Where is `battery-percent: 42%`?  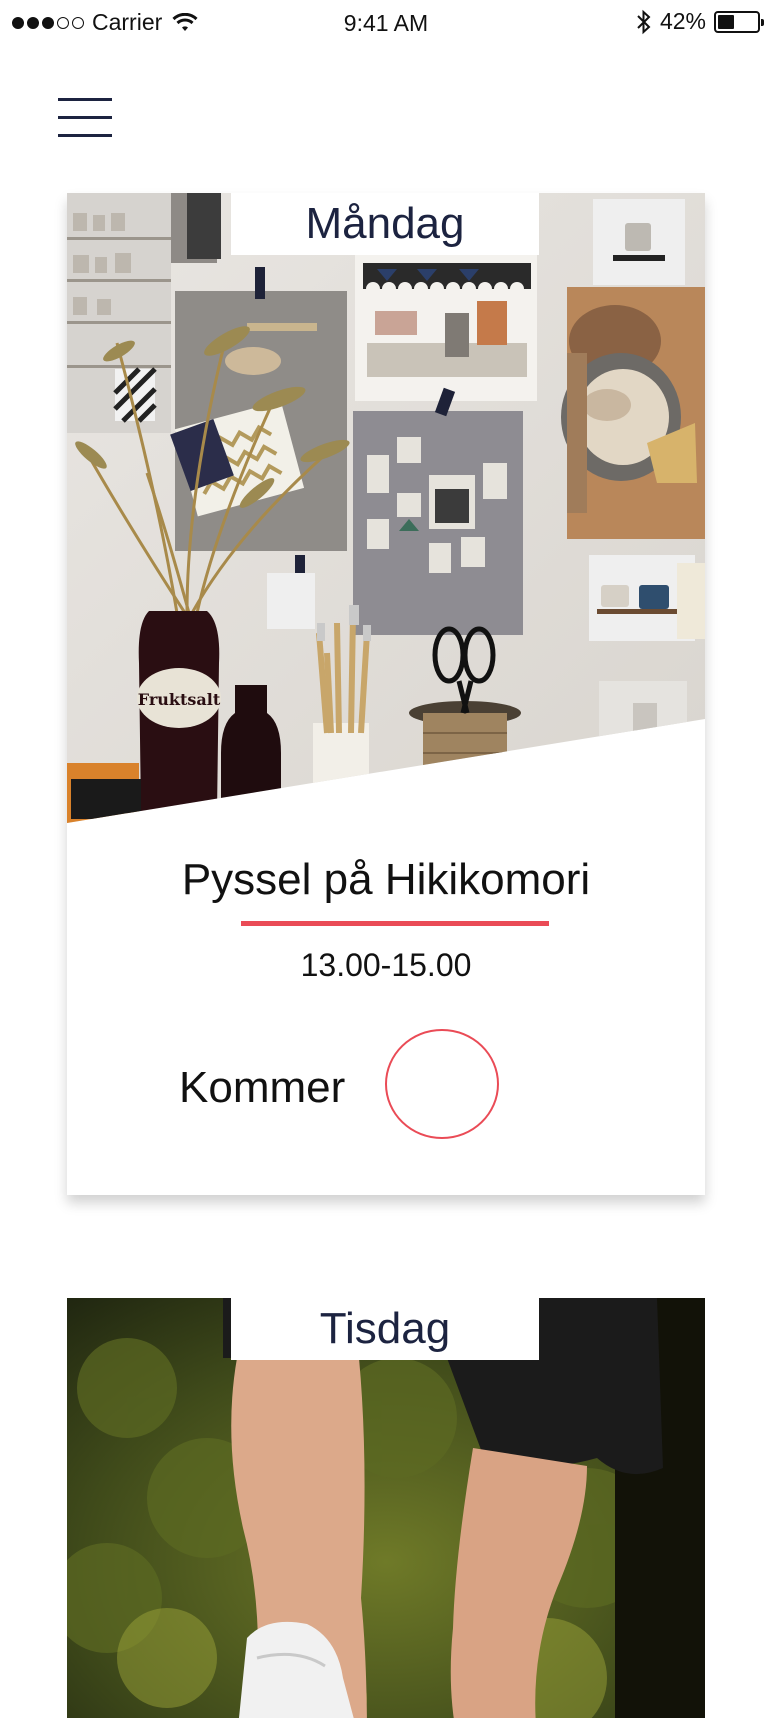 battery-percent: 42% is located at coordinates (682, 21).